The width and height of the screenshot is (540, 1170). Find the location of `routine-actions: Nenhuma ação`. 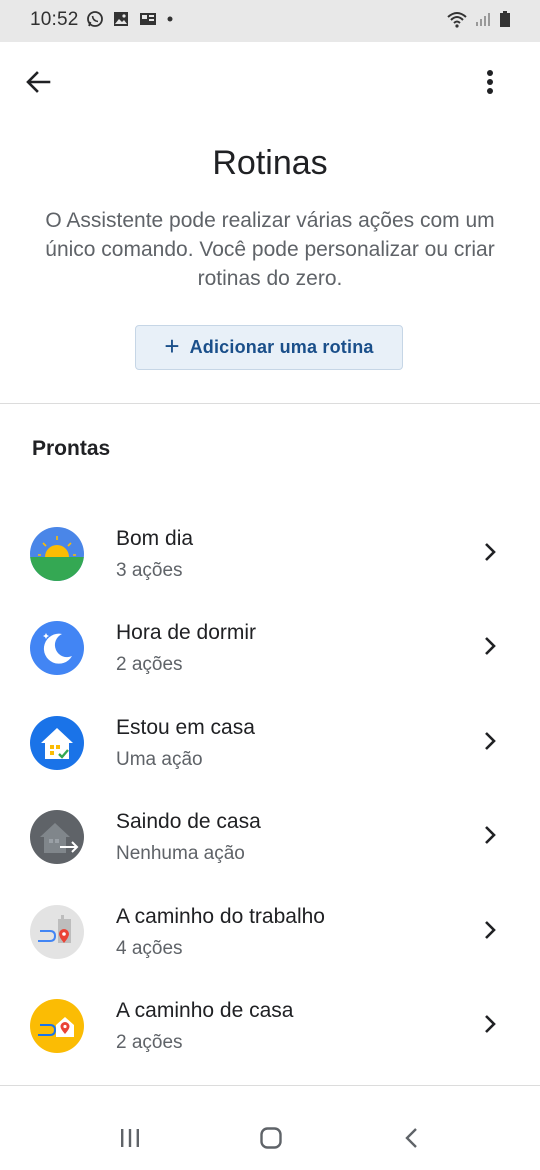

routine-actions: Nenhuma ação is located at coordinates (180, 853).